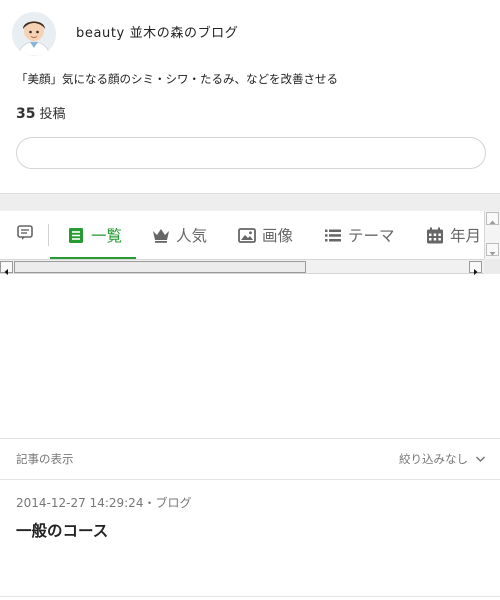 The height and width of the screenshot is (600, 500). I want to click on article-title: 一般のコース, so click(62, 530).